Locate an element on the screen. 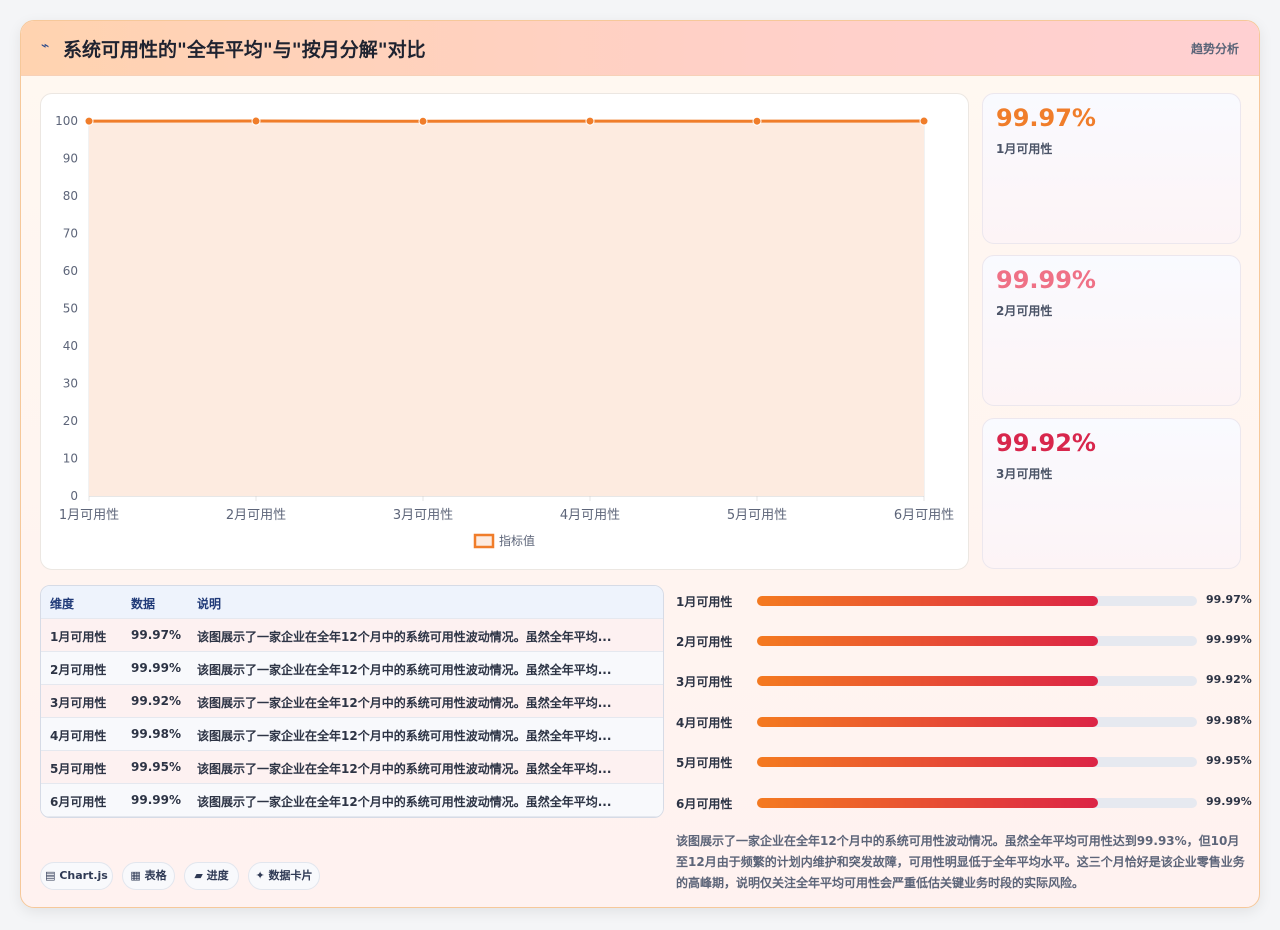 This screenshot has height=930, width=1280. progress-row: 6月可用性 99.99% is located at coordinates (967, 803).